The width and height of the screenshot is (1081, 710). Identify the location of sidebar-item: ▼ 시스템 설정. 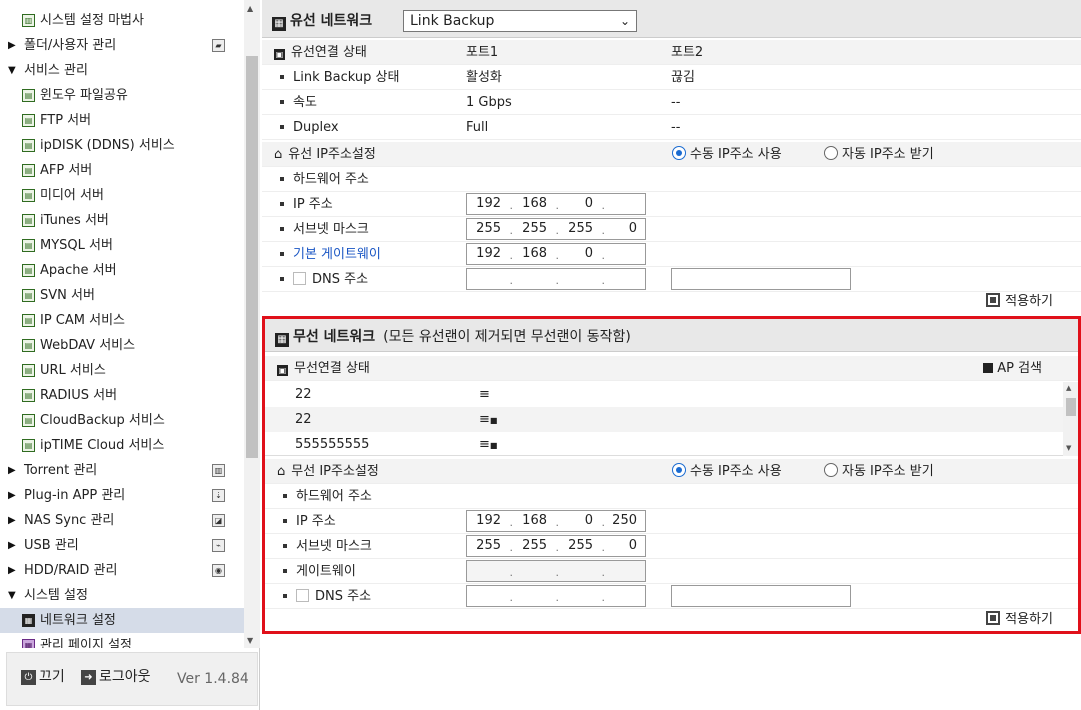
(122, 595).